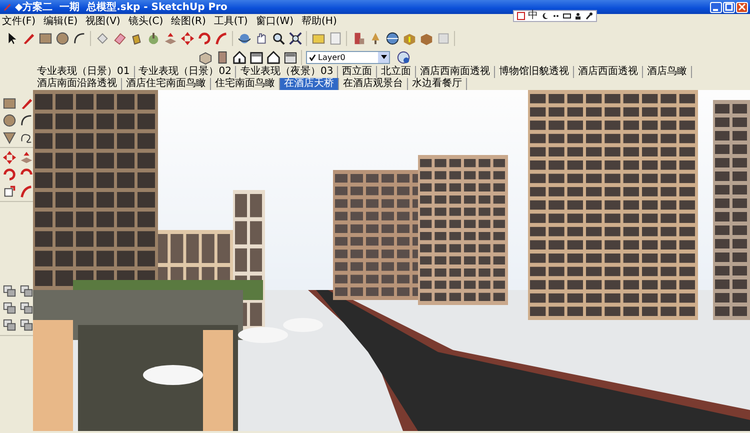 Image resolution: width=750 pixels, height=433 pixels. Describe the element at coordinates (567, 16) in the screenshot. I see `keyboard-icon` at that location.